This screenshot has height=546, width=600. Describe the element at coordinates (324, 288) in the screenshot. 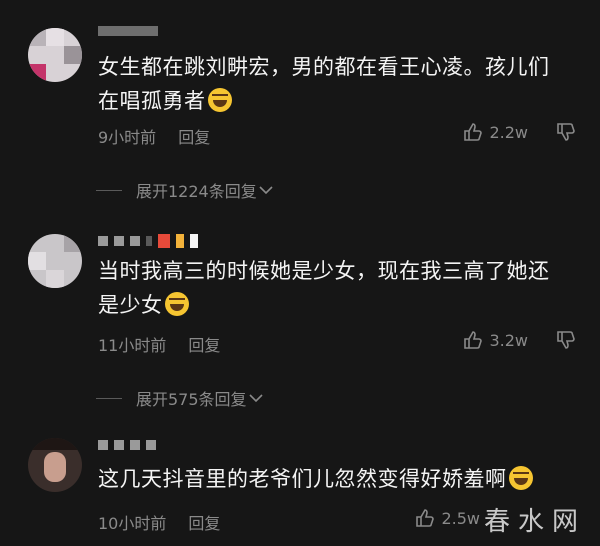

I see `comment-text: 当时我高三的时候她是少女，现在我三高了她还是少女` at that location.